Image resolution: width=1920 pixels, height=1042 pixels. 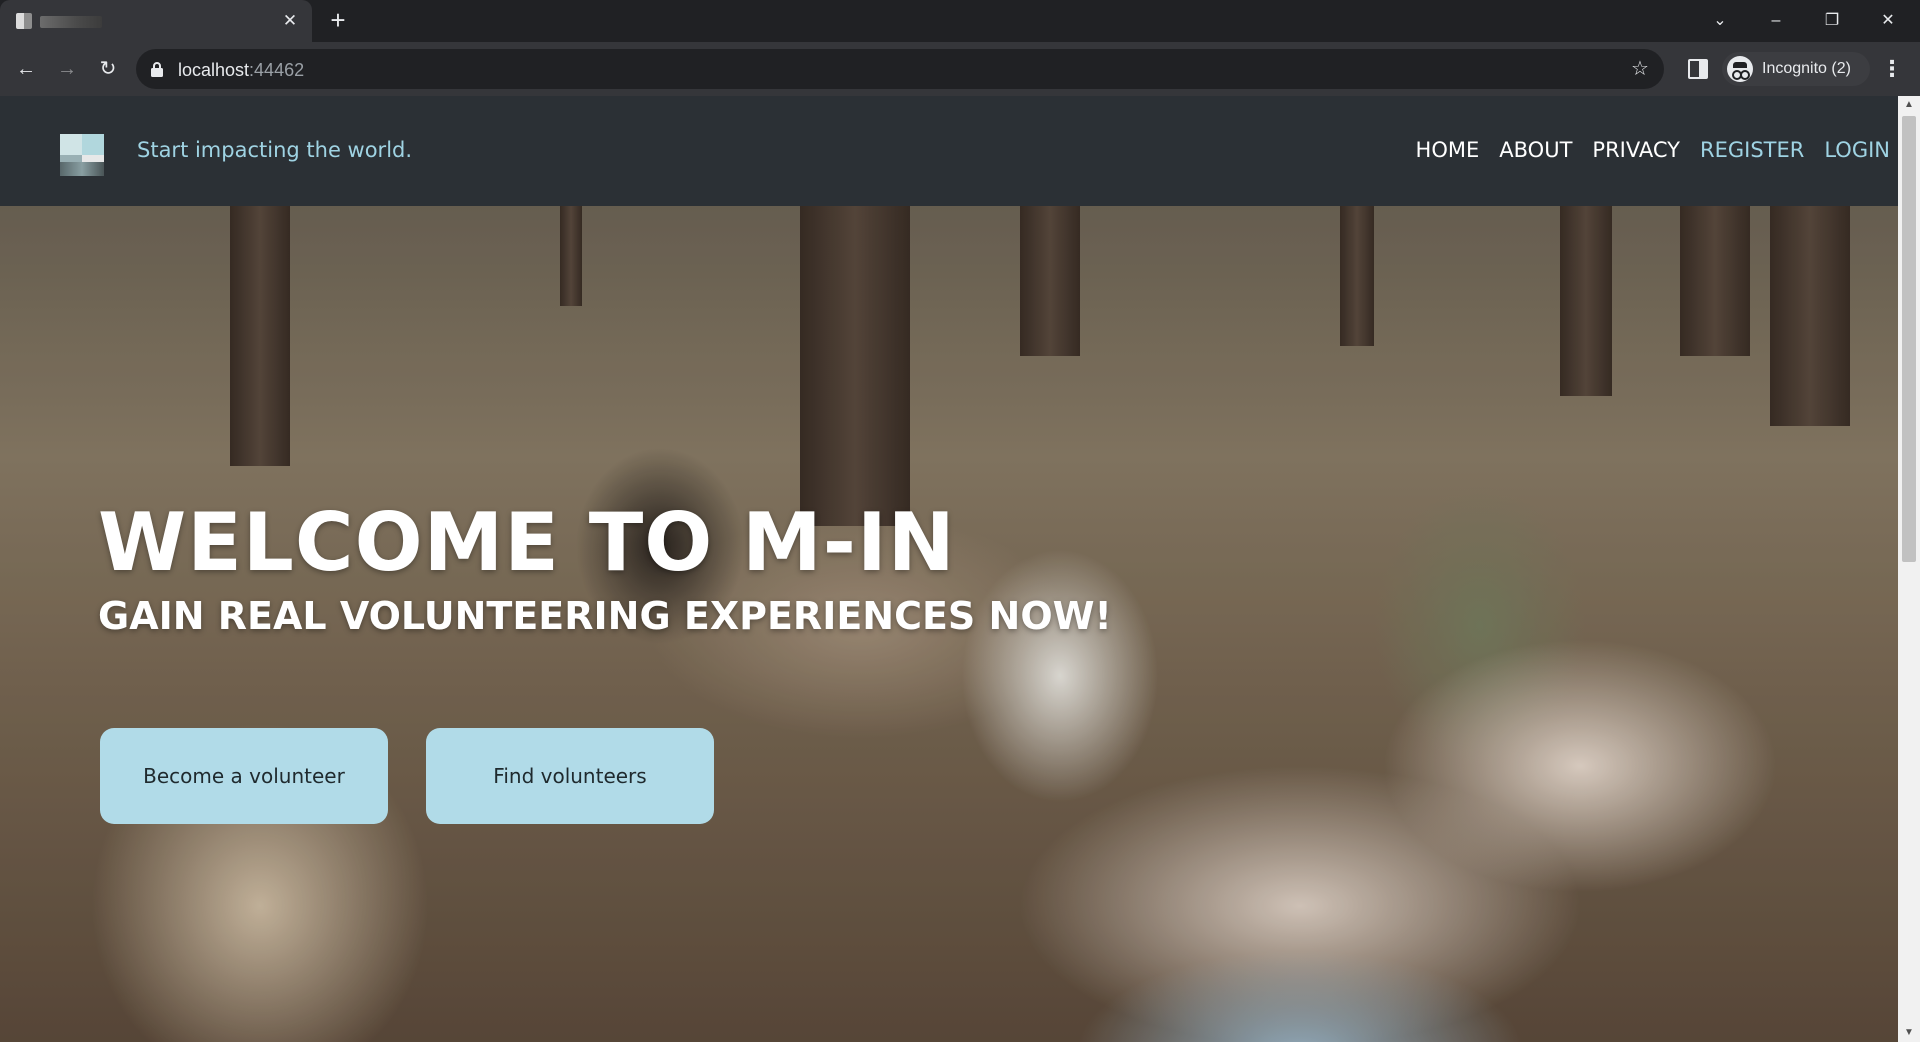 I want to click on site-tagline: Start impacting the world., so click(x=275, y=150).